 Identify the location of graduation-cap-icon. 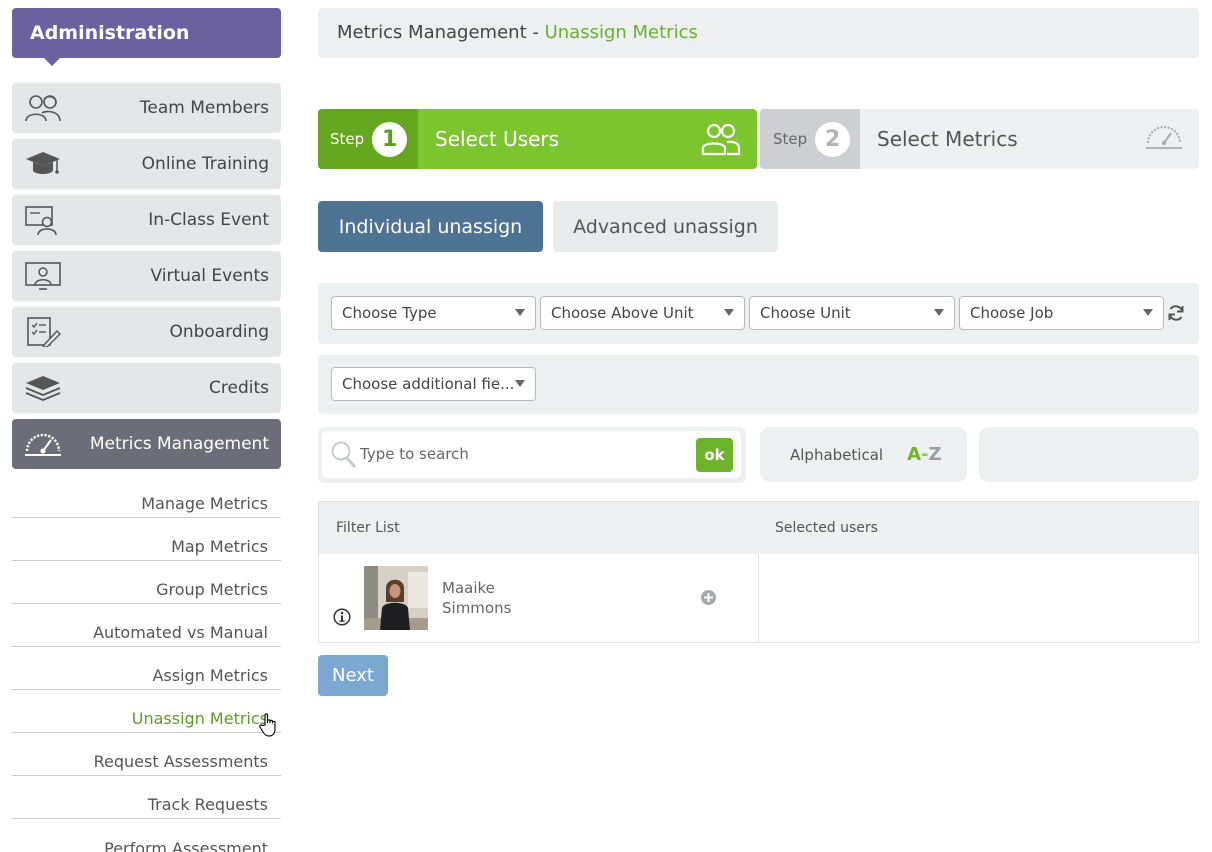
(43, 163).